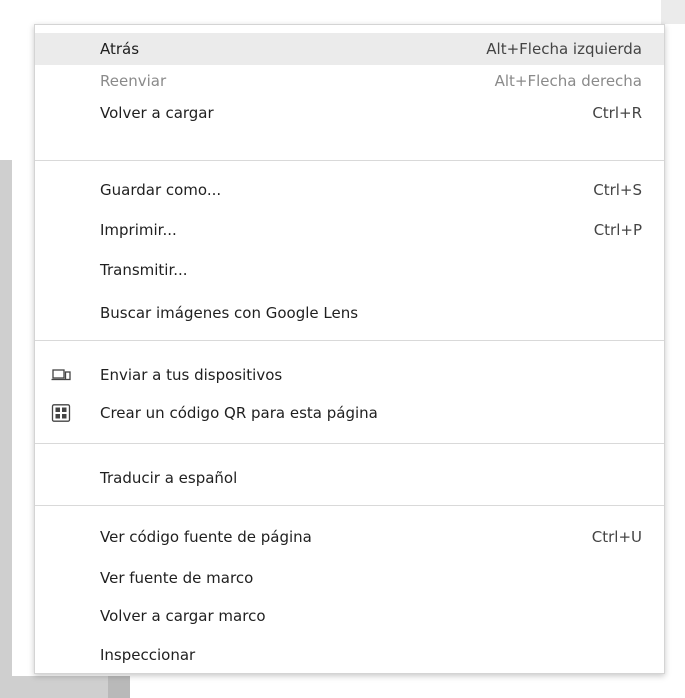  What do you see at coordinates (349, 81) in the screenshot?
I see `menu-item-forward: Reenviar Alt+Flecha derecha` at bounding box center [349, 81].